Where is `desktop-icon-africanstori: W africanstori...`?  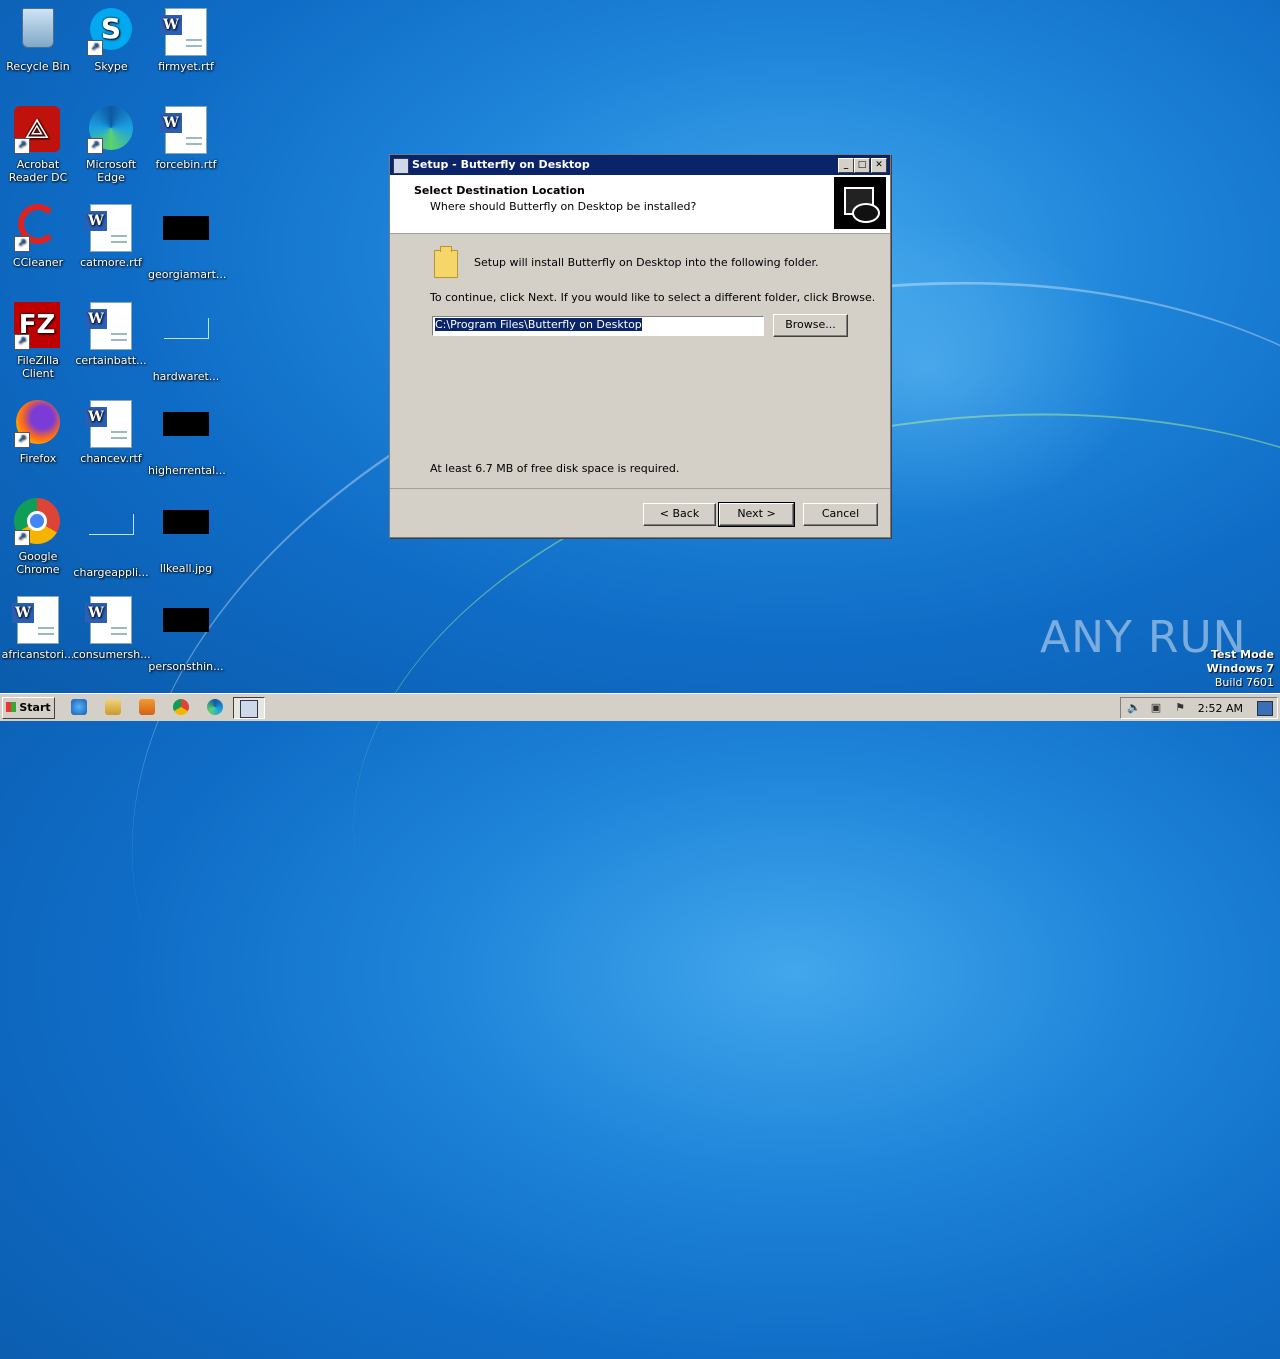 desktop-icon-africanstori: W africanstori... is located at coordinates (38, 625).